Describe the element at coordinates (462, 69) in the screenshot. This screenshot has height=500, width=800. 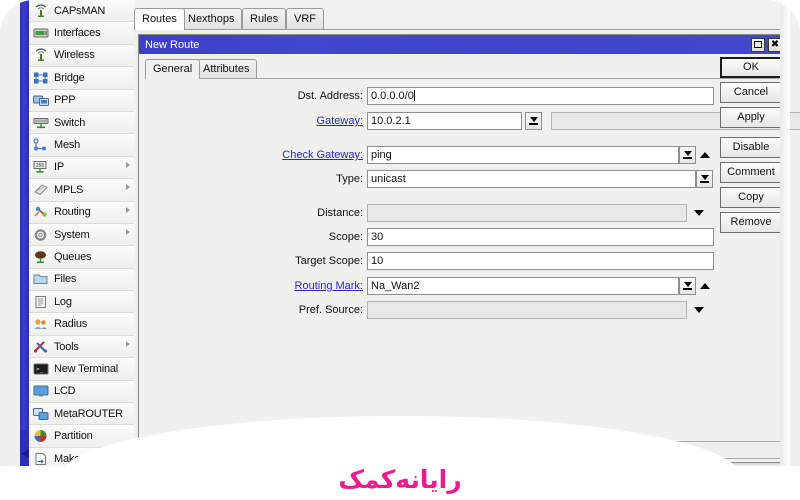
I see `dialog-inner-tabs: General Attributes` at that location.